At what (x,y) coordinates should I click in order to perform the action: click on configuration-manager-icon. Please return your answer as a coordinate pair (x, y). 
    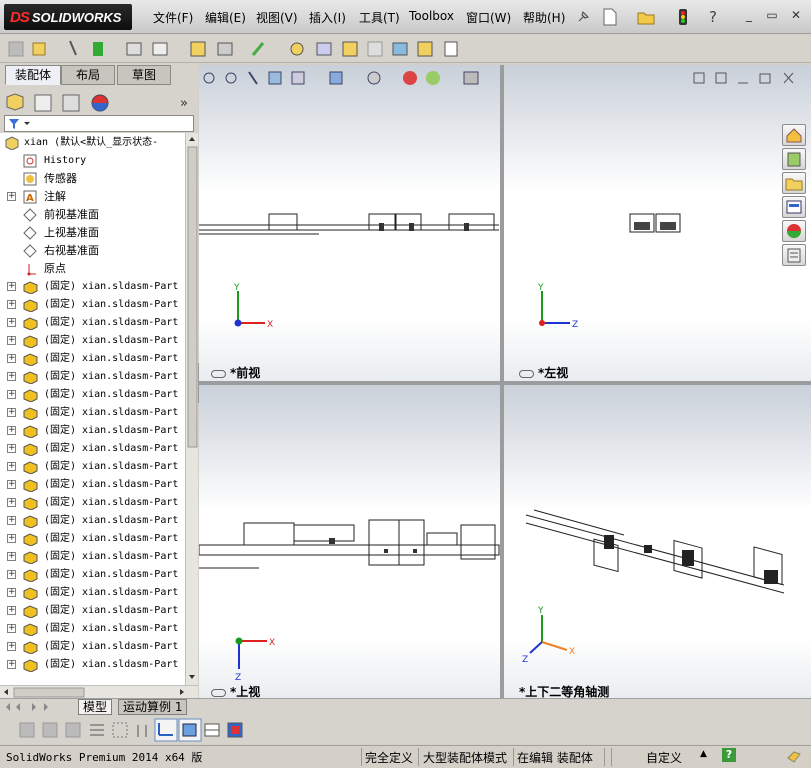
    Looking at the image, I should click on (71, 103).